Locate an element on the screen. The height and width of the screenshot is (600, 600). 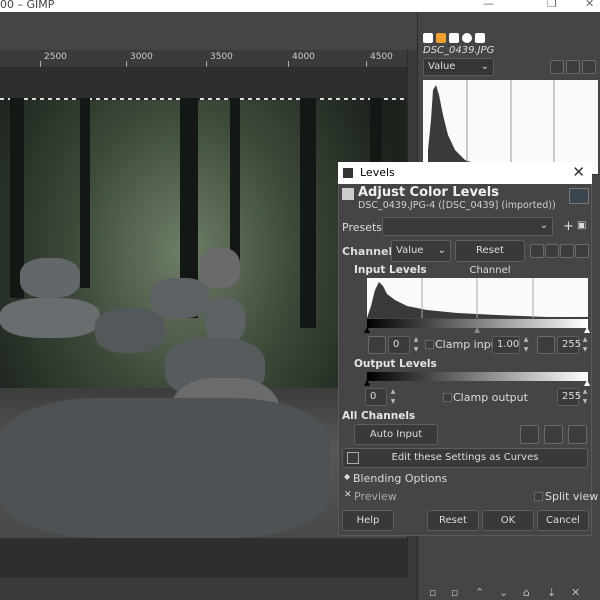
split-view-checkbox is located at coordinates (538, 496).